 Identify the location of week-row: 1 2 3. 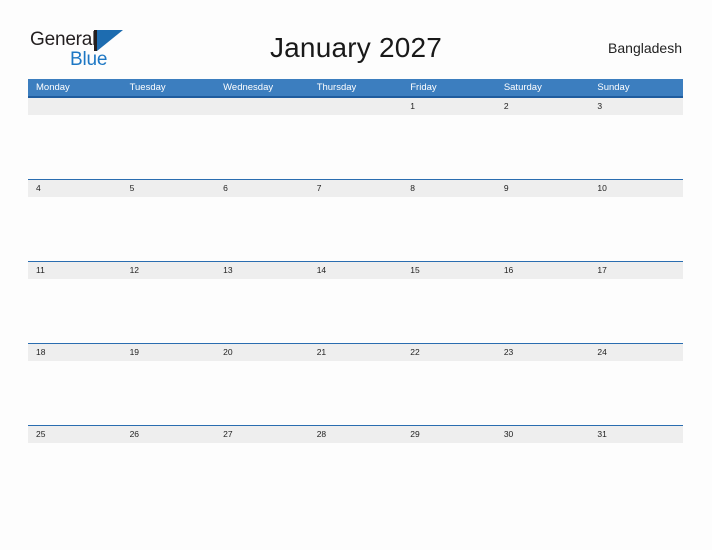
(355, 139).